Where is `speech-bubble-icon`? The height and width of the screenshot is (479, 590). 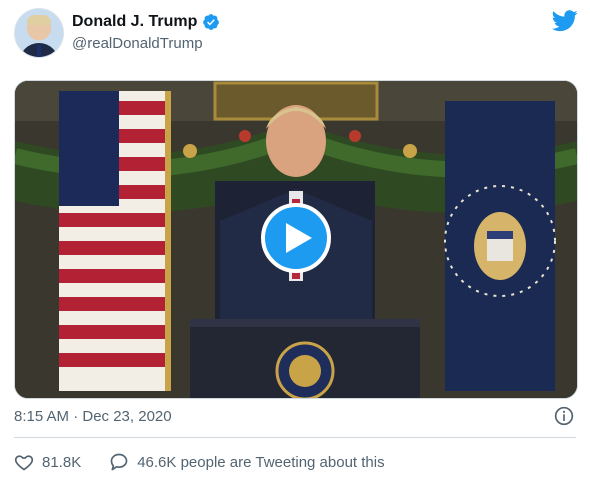
speech-bubble-icon is located at coordinates (119, 462).